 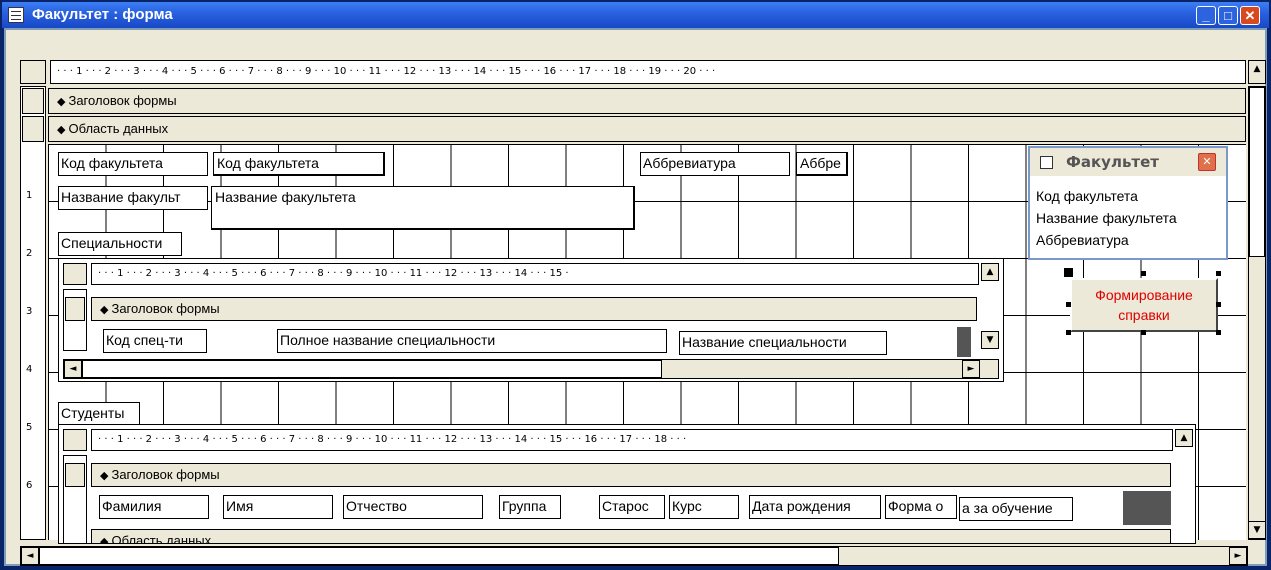 I want to click on field-list-title: Факультет, so click(x=1128, y=162).